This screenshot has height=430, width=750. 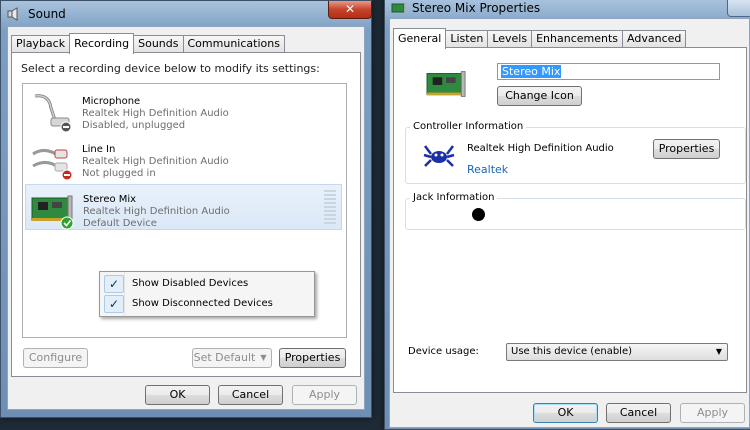 I want to click on menu-item-show-disconnected: ✓ Show Disconnected Devices, so click(x=207, y=304).